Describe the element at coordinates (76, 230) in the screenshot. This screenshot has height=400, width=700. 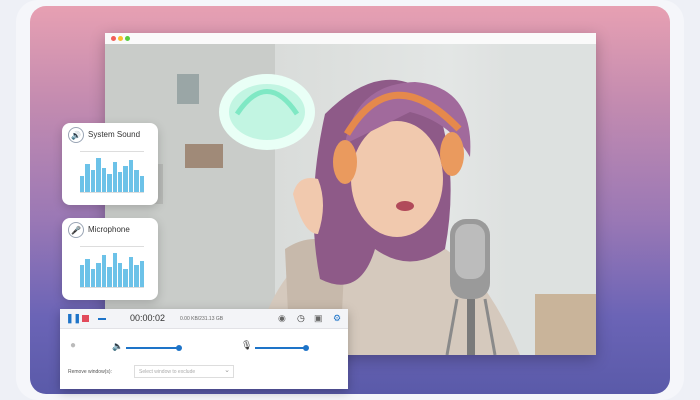
I see `microphone-icon: 🎤` at that location.